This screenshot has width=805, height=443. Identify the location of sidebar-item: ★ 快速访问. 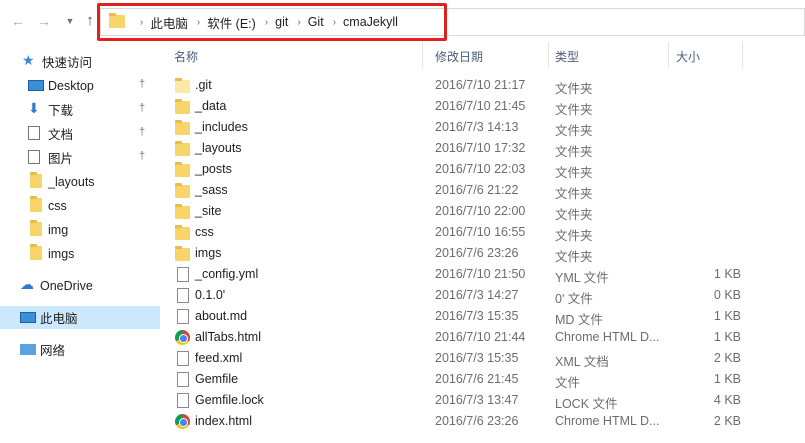
(80, 61).